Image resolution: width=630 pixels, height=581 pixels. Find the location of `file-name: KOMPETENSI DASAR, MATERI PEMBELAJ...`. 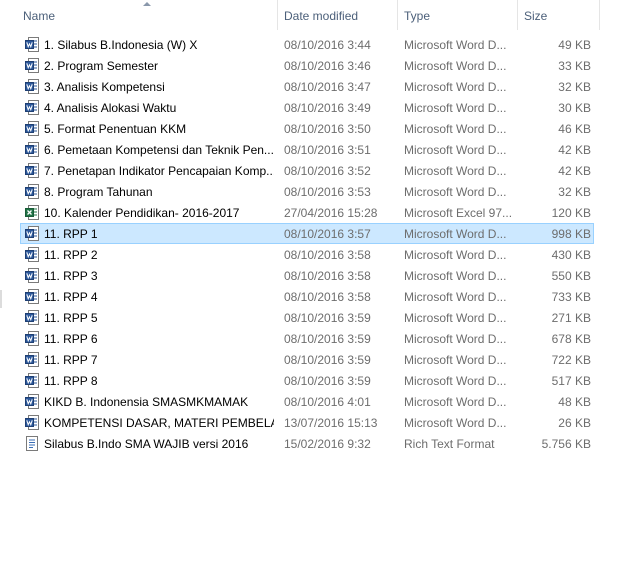

file-name: KOMPETENSI DASAR, MATERI PEMBELAJ... is located at coordinates (159, 423).